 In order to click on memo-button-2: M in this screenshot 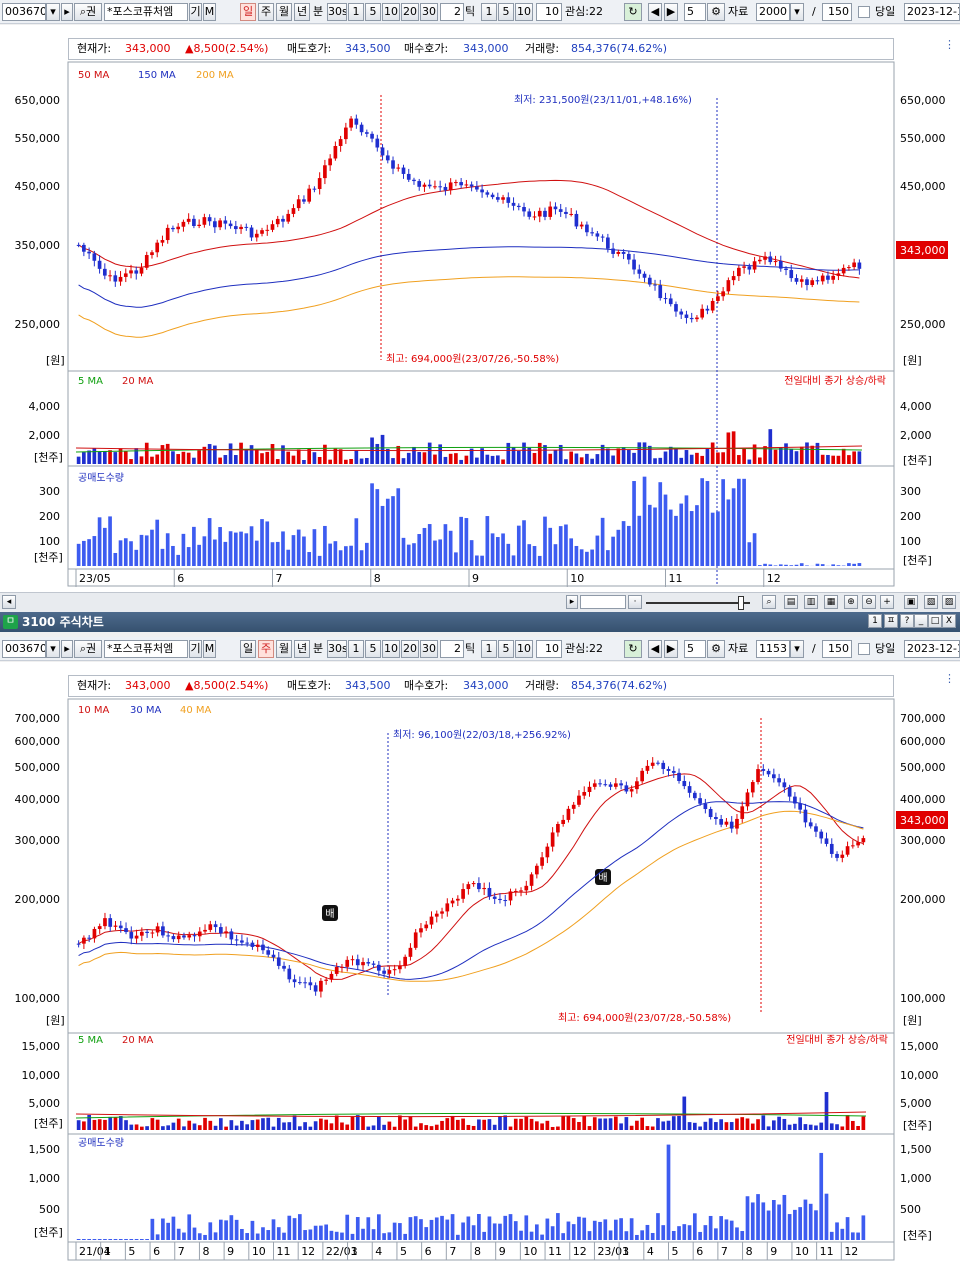, I will do `click(209, 649)`.